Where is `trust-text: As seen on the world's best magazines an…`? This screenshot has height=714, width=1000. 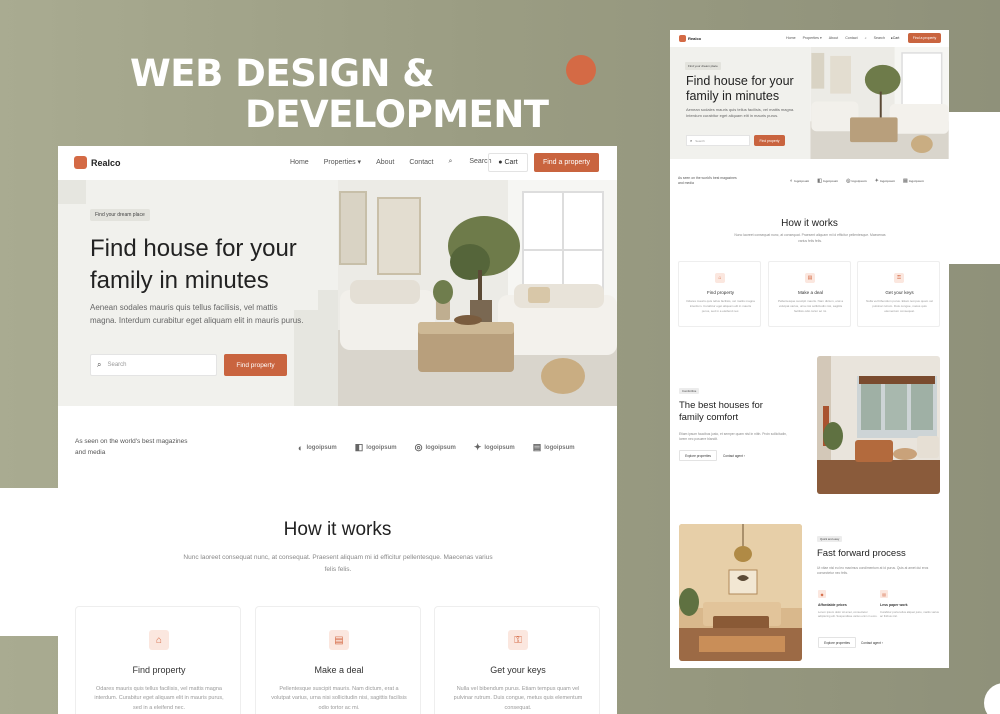 trust-text: As seen on the world's best magazines an… is located at coordinates (131, 447).